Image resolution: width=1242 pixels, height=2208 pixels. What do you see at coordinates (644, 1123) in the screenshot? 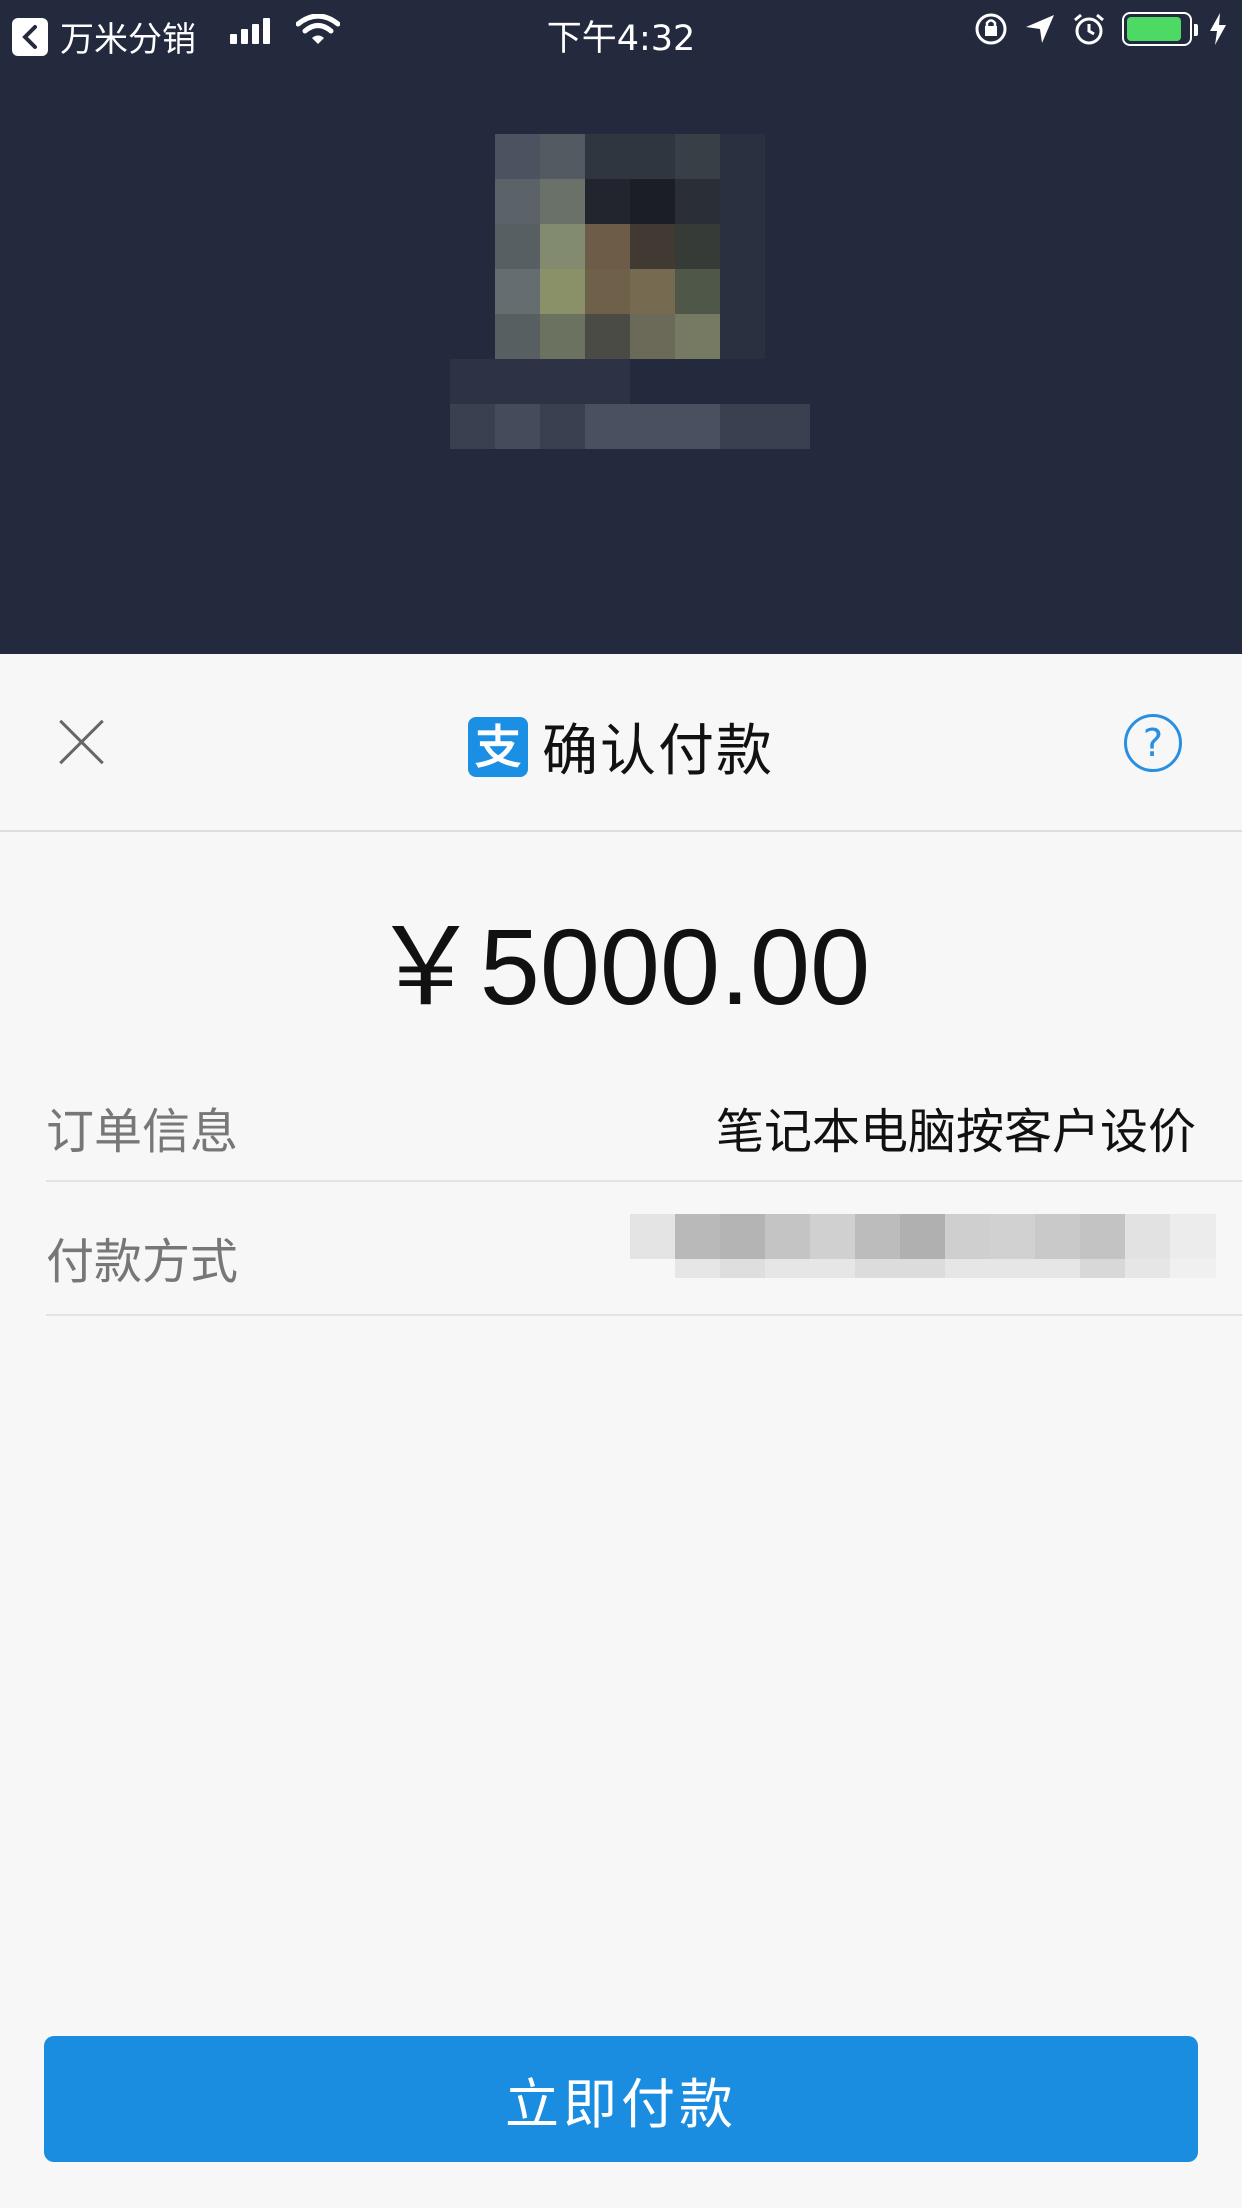
I see `order-info-row: 订单信息 笔记本电脑按客户设价` at bounding box center [644, 1123].